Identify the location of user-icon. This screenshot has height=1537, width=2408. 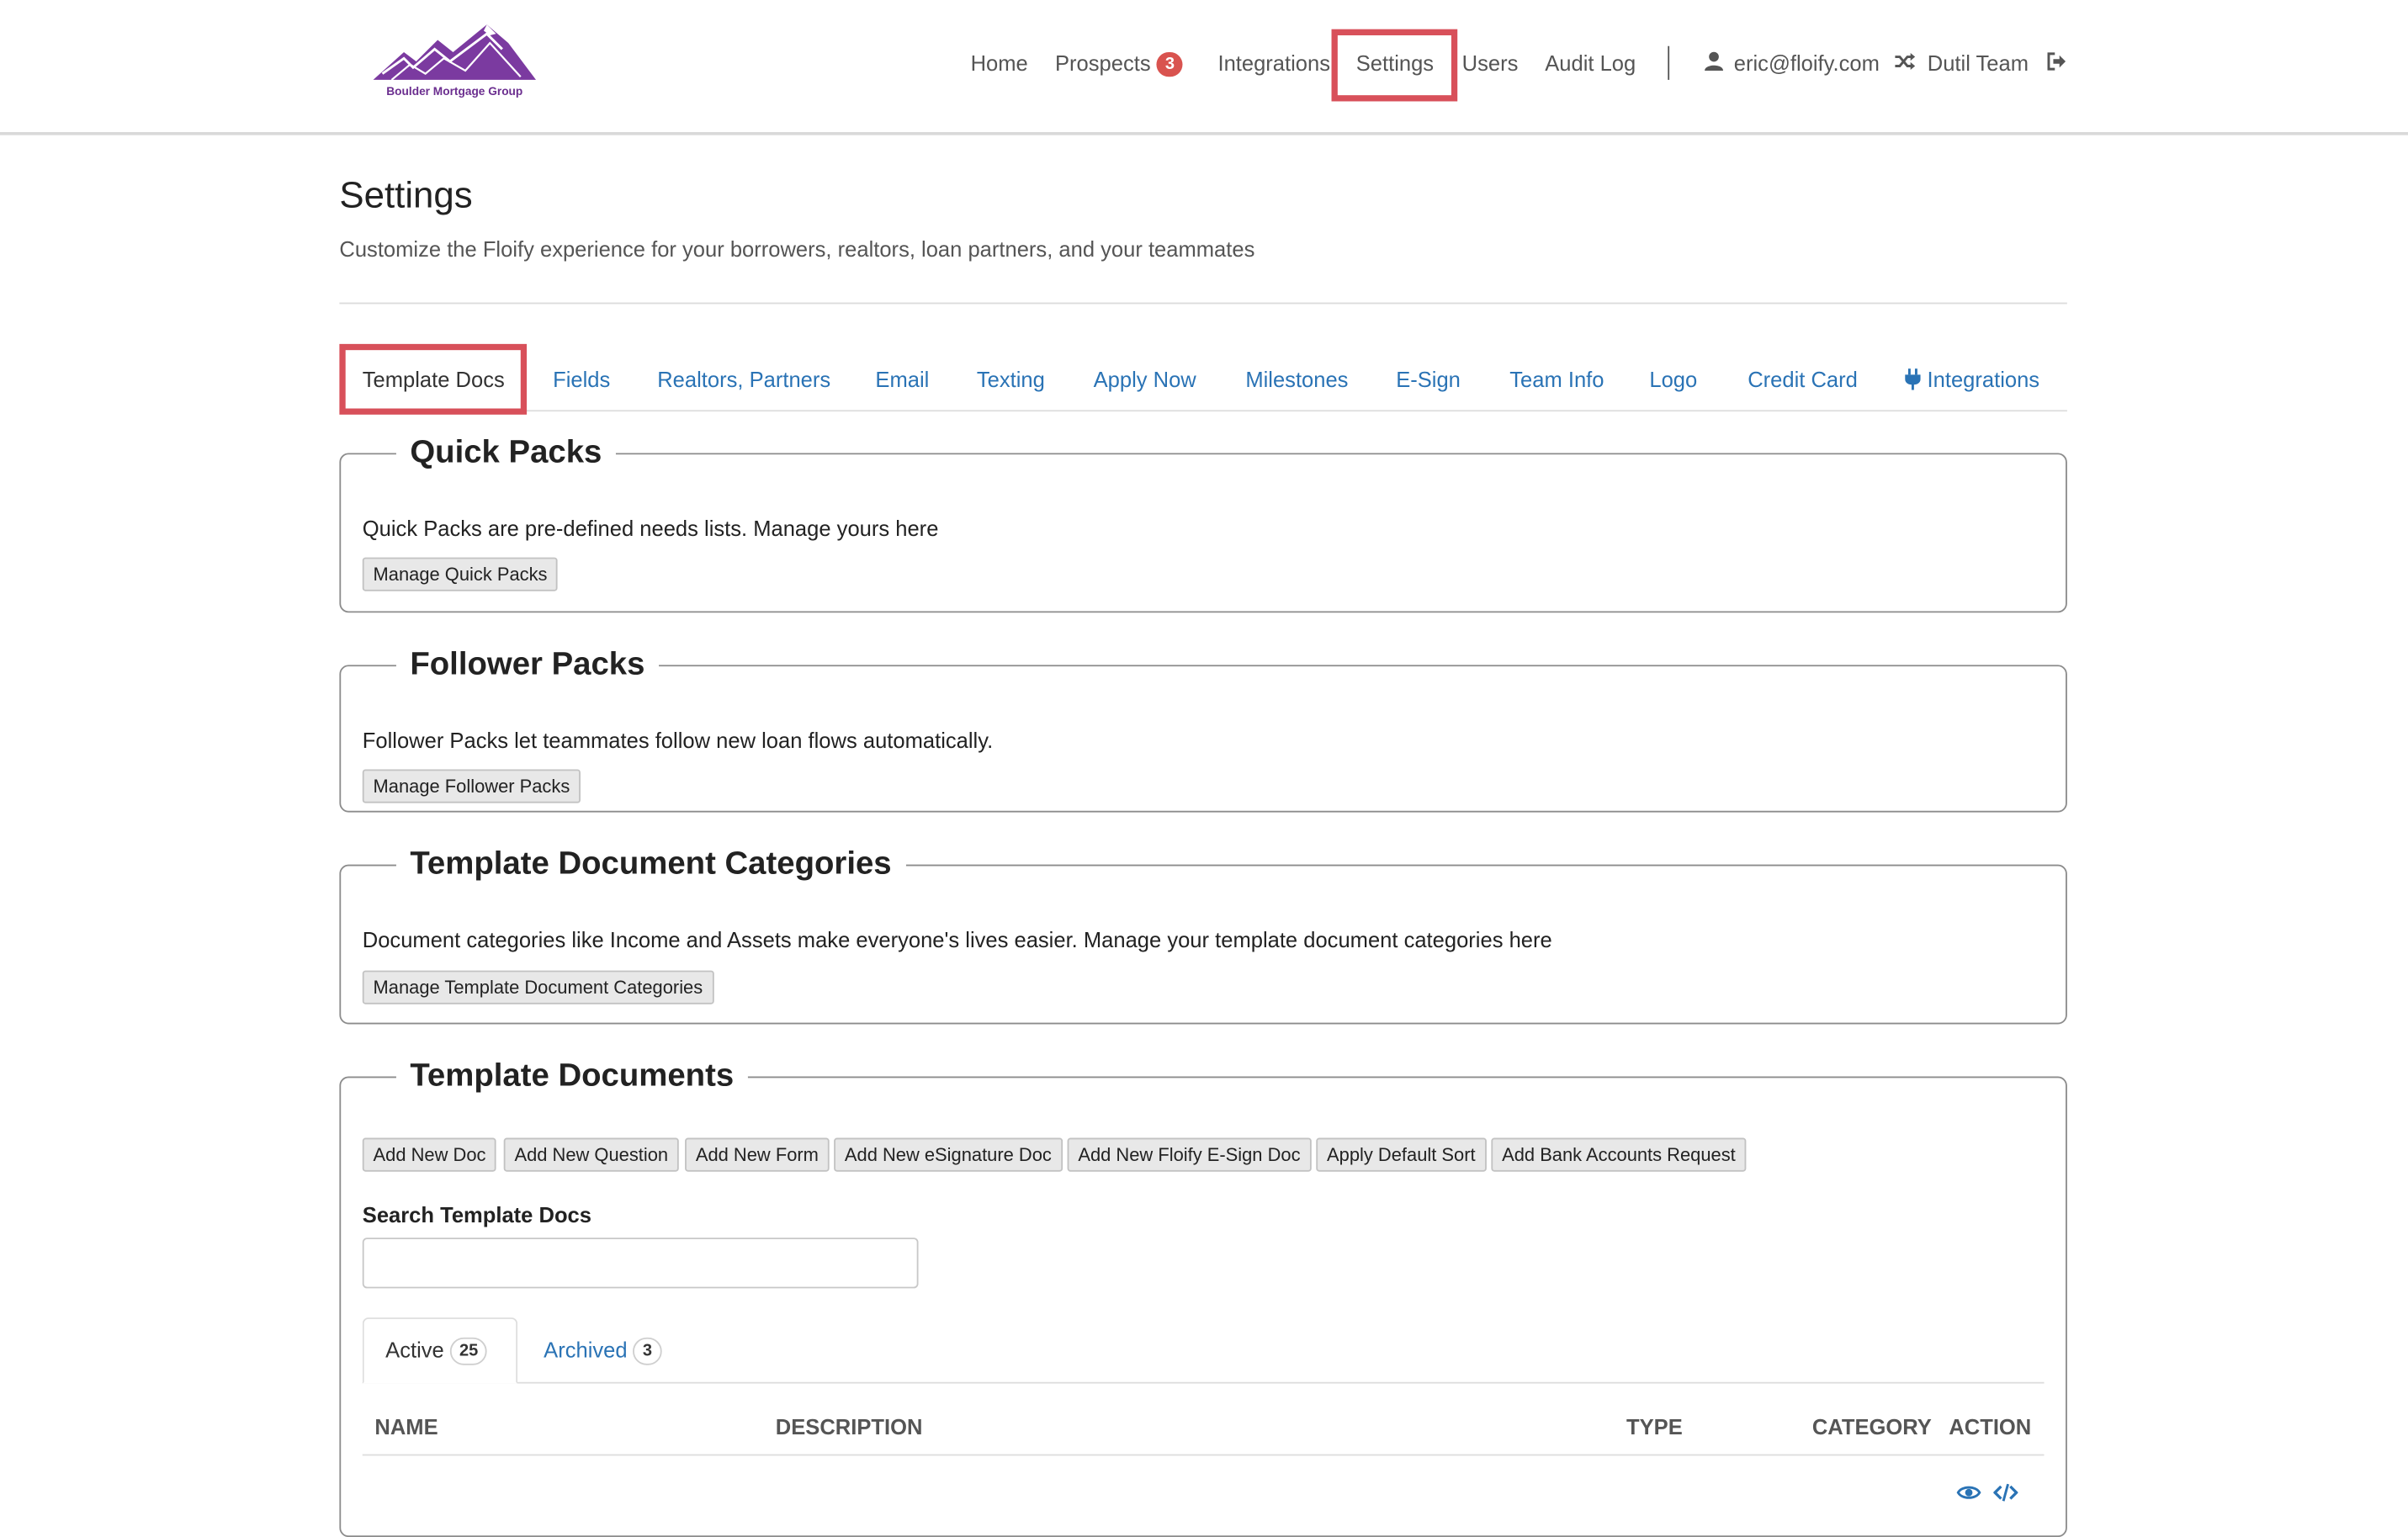
(1714, 61).